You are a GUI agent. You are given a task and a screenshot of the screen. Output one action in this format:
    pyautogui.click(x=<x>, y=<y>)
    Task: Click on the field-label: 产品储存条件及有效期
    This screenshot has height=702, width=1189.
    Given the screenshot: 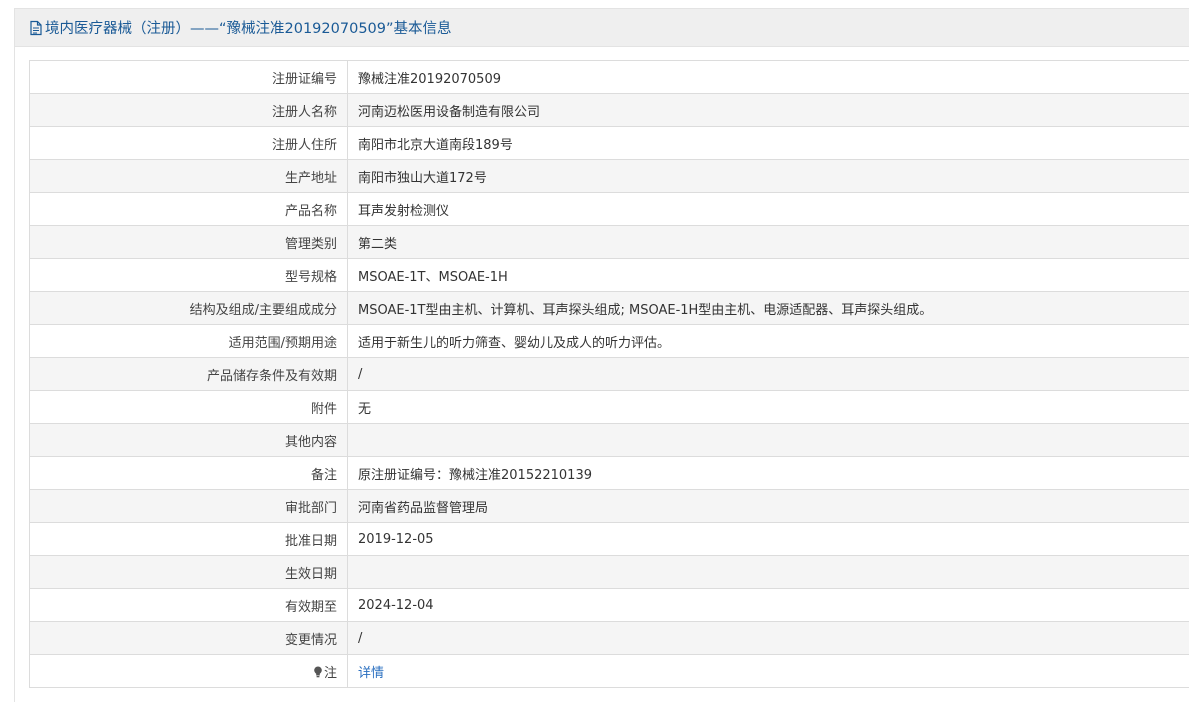 What is the action you would take?
    pyautogui.click(x=188, y=374)
    